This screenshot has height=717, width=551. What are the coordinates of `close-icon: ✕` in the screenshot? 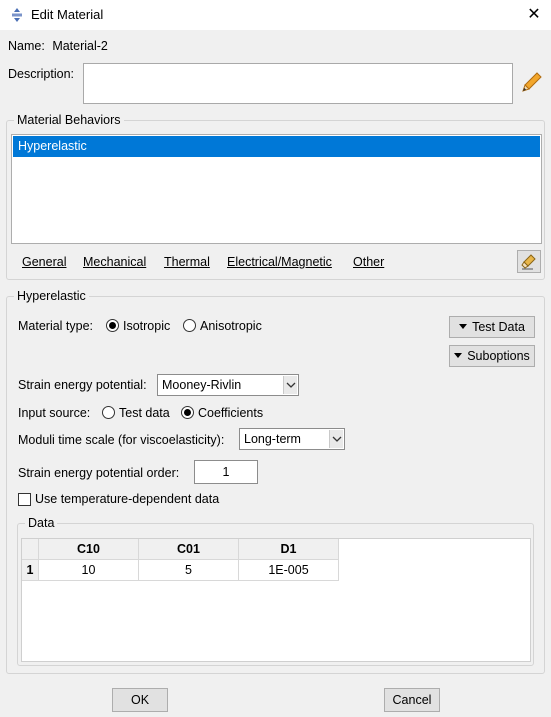 It's located at (534, 14).